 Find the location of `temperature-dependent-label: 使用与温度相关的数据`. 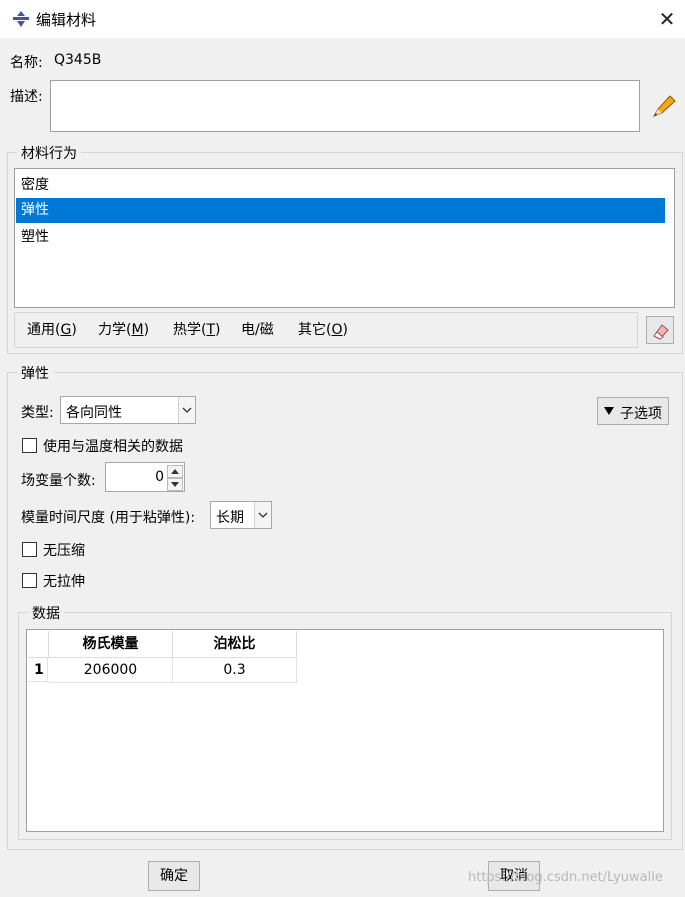

temperature-dependent-label: 使用与温度相关的数据 is located at coordinates (113, 447).